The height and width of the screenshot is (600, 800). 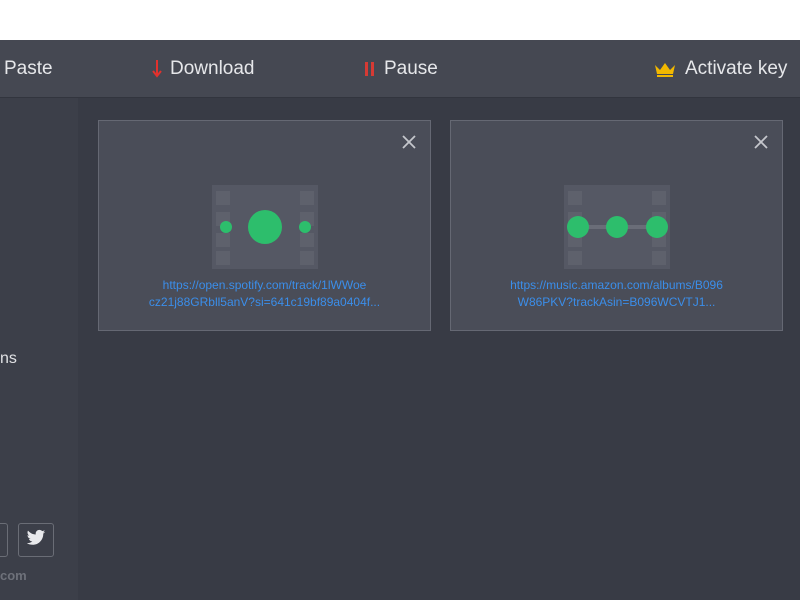 What do you see at coordinates (736, 68) in the screenshot?
I see `activate-key-label: Activate key` at bounding box center [736, 68].